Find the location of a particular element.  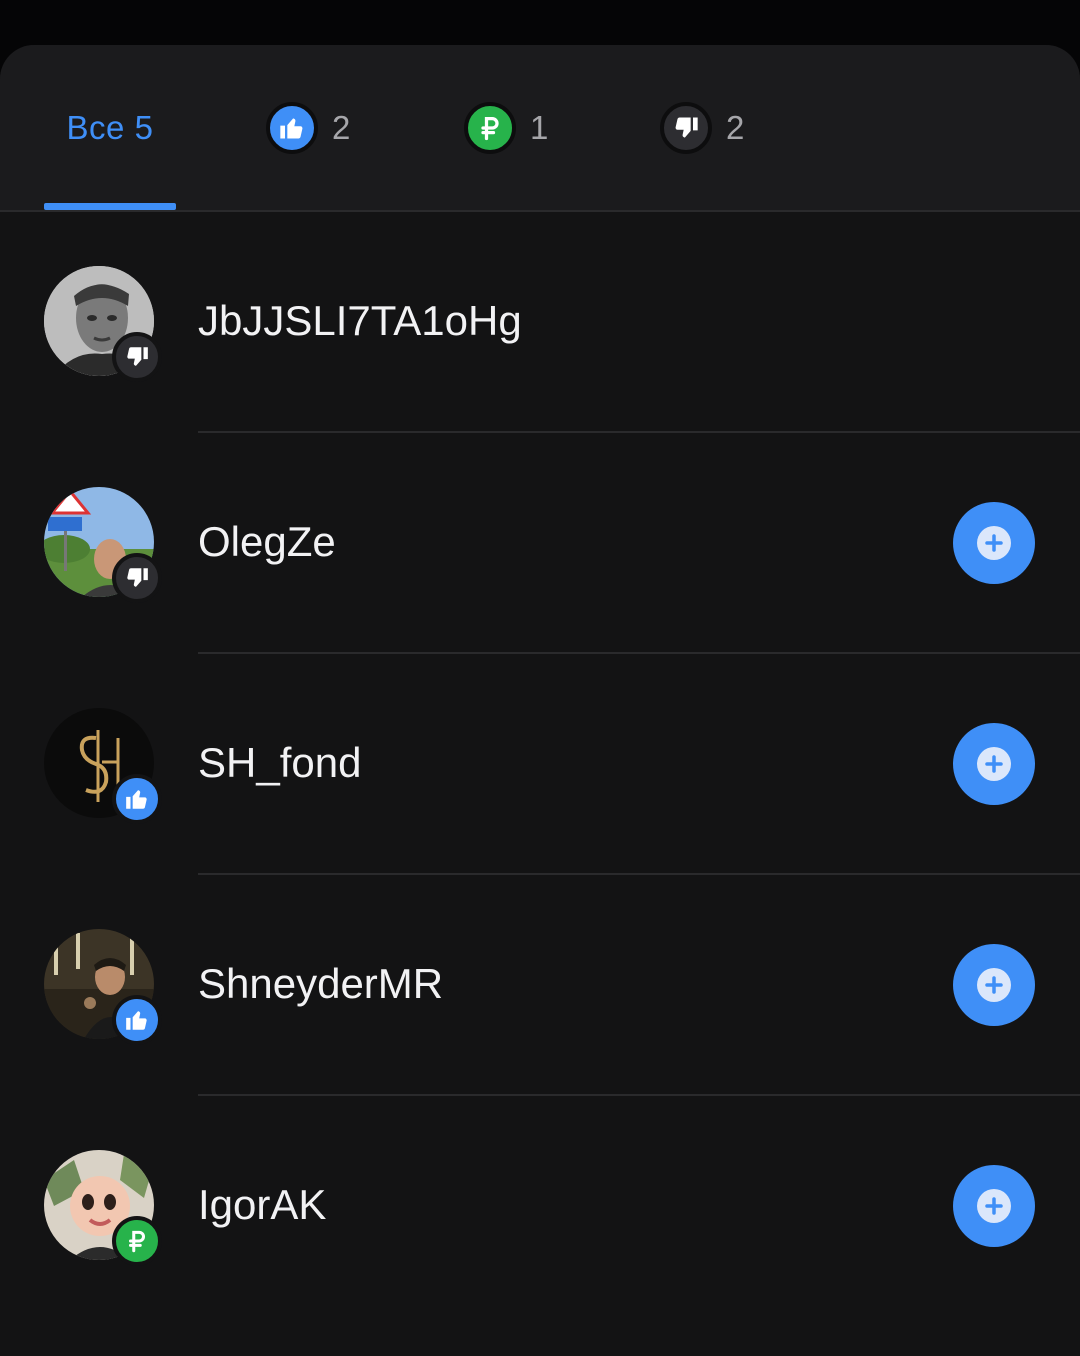

tab-all: Все 5 is located at coordinates (110, 127).